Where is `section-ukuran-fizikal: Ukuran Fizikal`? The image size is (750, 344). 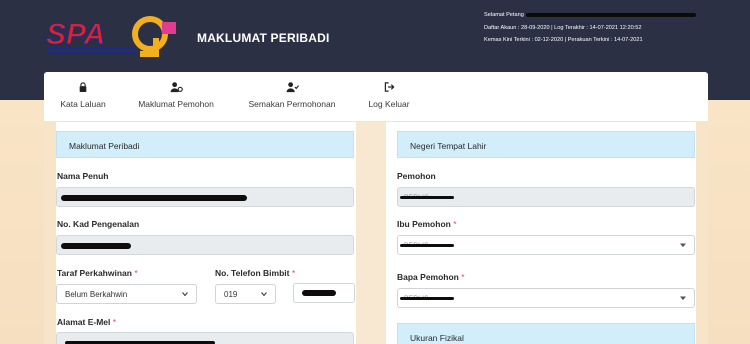
section-ukuran-fizikal: Ukuran Fizikal is located at coordinates (546, 333).